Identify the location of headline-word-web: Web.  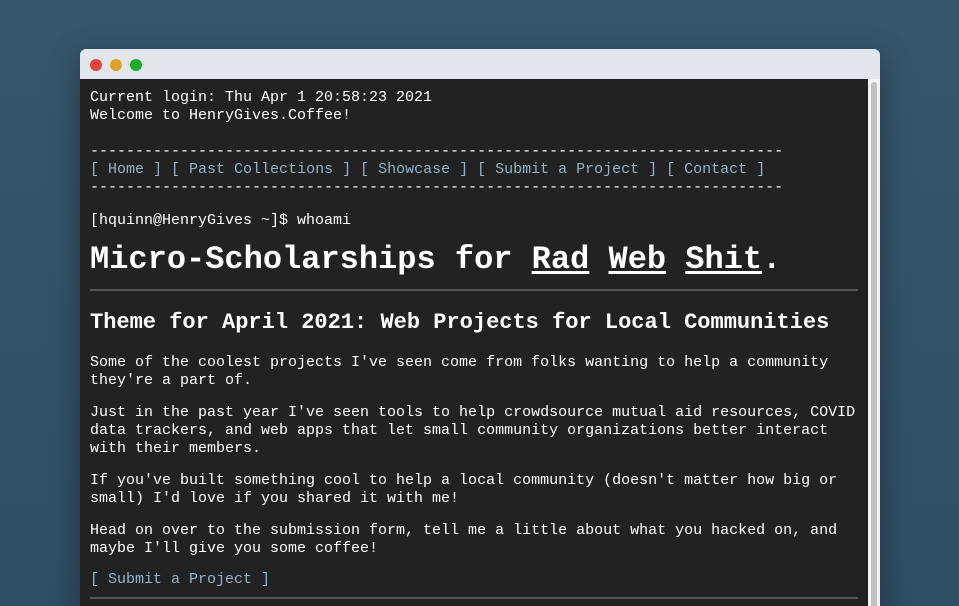
(637, 259).